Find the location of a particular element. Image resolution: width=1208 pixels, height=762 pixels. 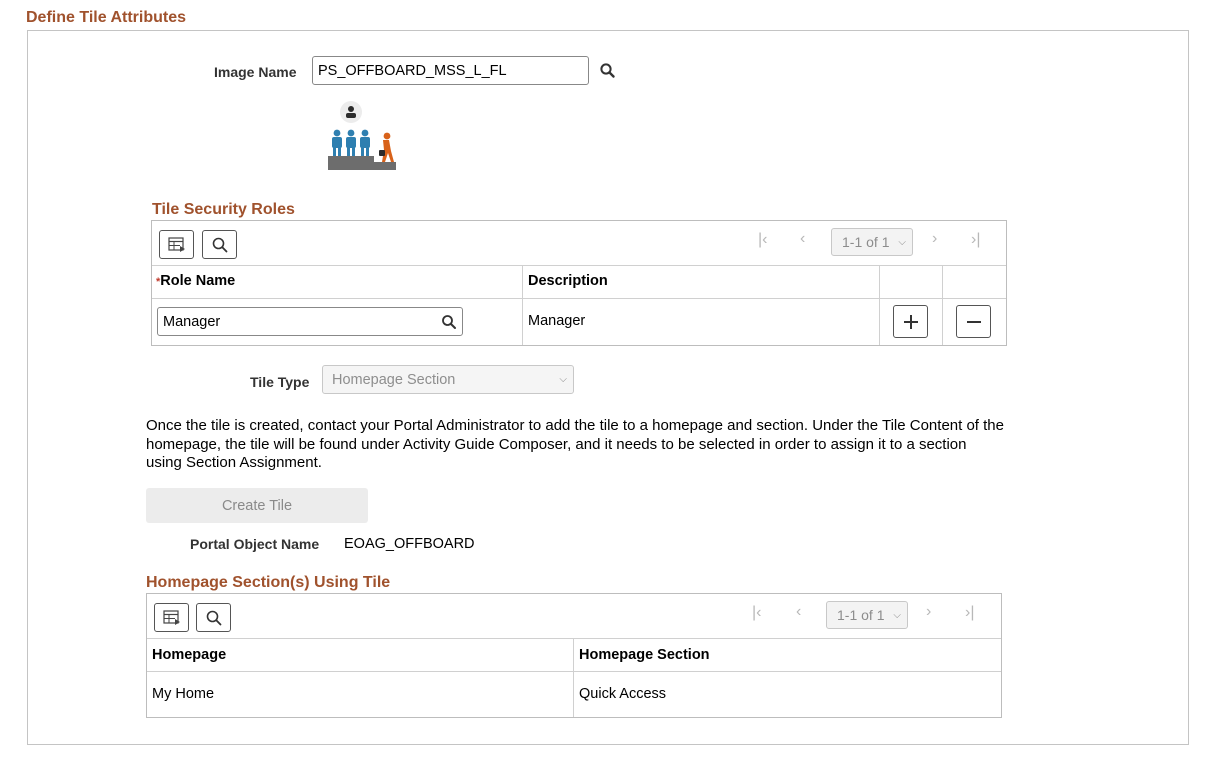

image-name-input: PS_OFFBOARD_MSS_L_FL is located at coordinates (450, 70).